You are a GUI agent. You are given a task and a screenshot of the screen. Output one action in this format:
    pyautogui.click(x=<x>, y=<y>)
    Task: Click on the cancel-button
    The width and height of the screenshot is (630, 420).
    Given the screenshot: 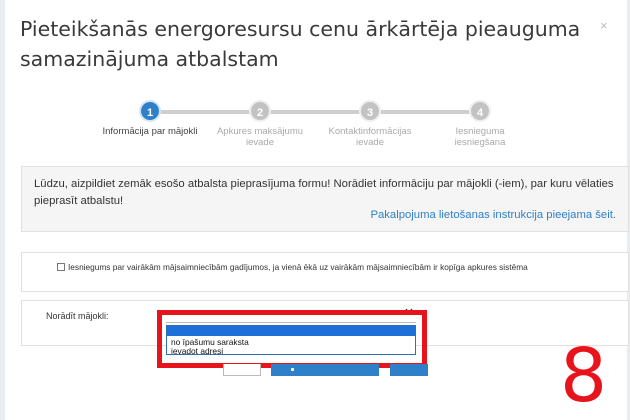 What is the action you would take?
    pyautogui.click(x=409, y=370)
    